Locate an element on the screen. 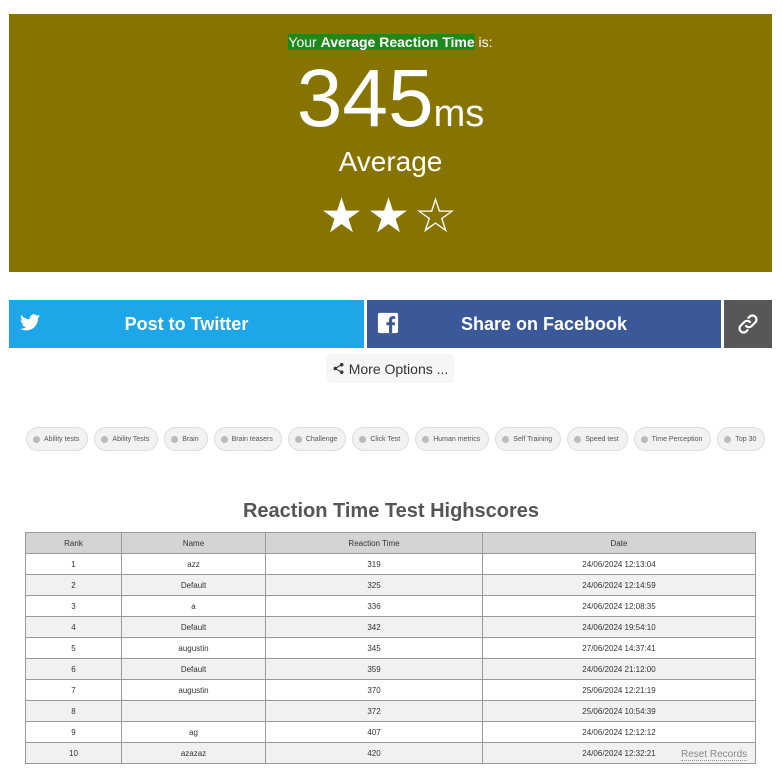 The height and width of the screenshot is (773, 782). cell-rank: 6 is located at coordinates (73, 669).